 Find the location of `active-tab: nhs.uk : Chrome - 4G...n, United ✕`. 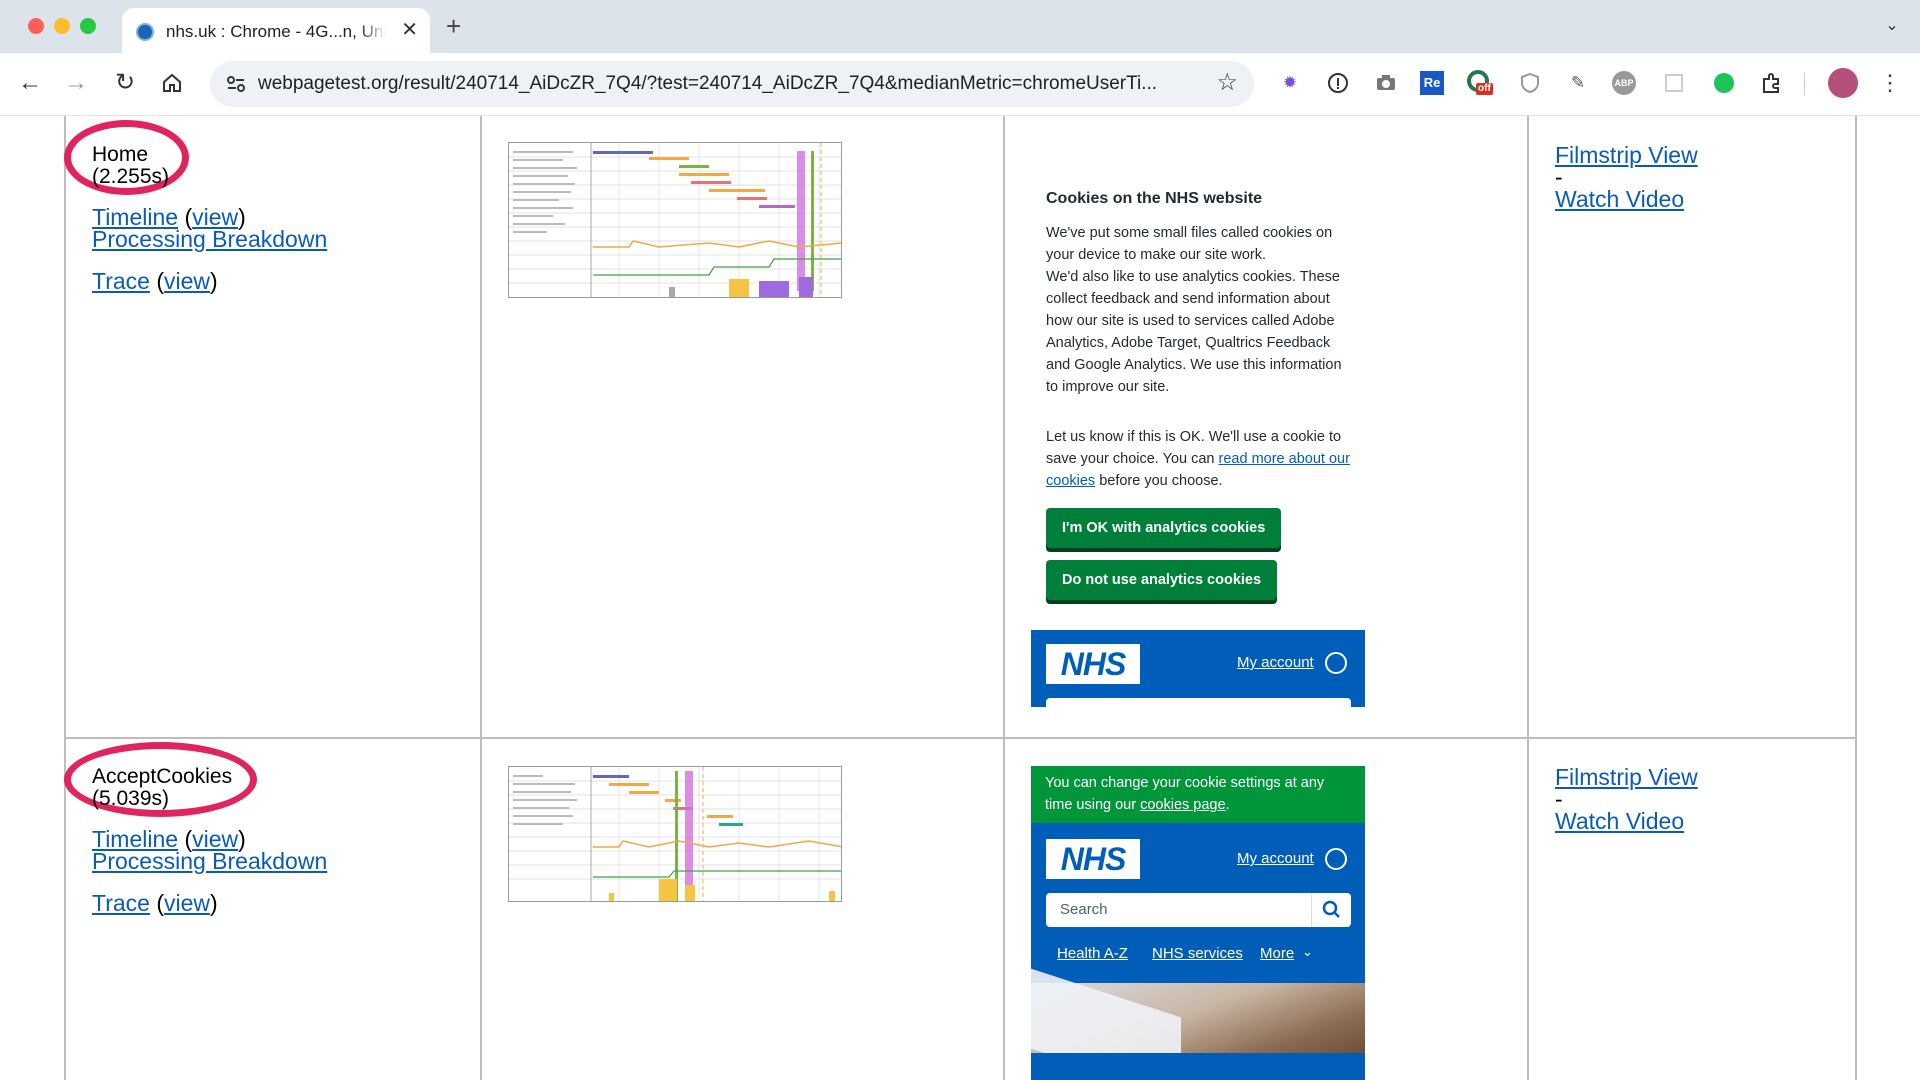

active-tab: nhs.uk : Chrome - 4G...n, United ✕ is located at coordinates (276, 30).